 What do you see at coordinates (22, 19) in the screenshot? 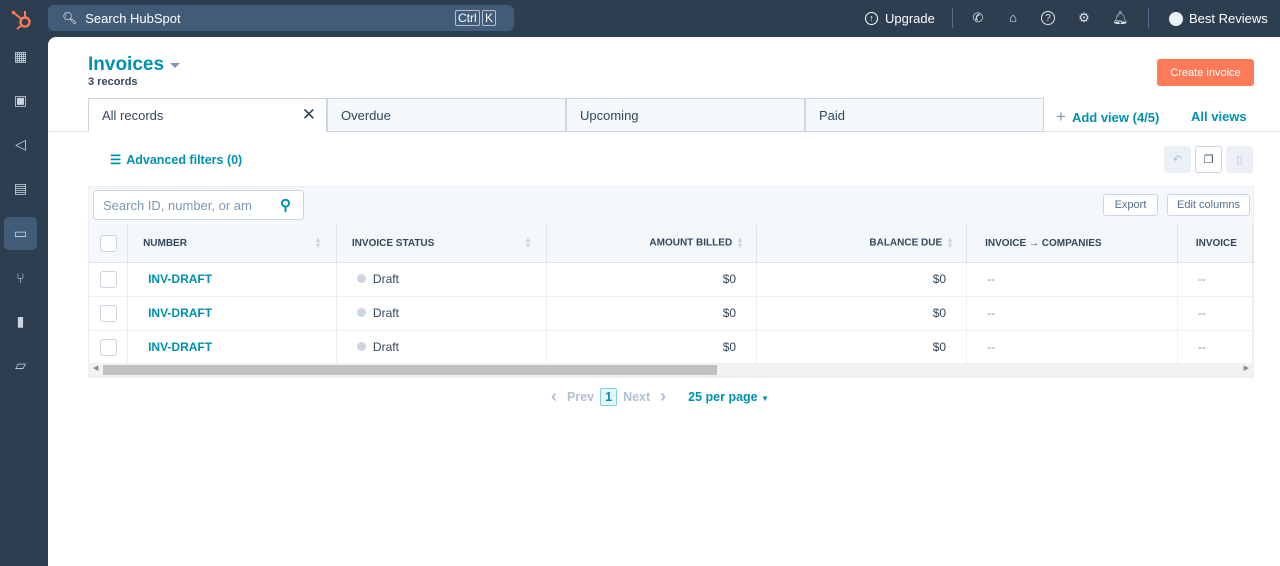
I see `hubspot-logo-icon` at bounding box center [22, 19].